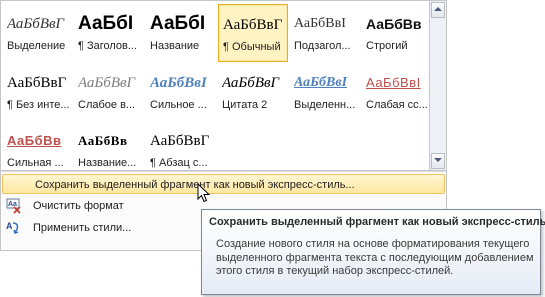 Image resolution: width=545 pixels, height=297 pixels. What do you see at coordinates (14, 228) in the screenshot?
I see `apply-styles-icon: A` at bounding box center [14, 228].